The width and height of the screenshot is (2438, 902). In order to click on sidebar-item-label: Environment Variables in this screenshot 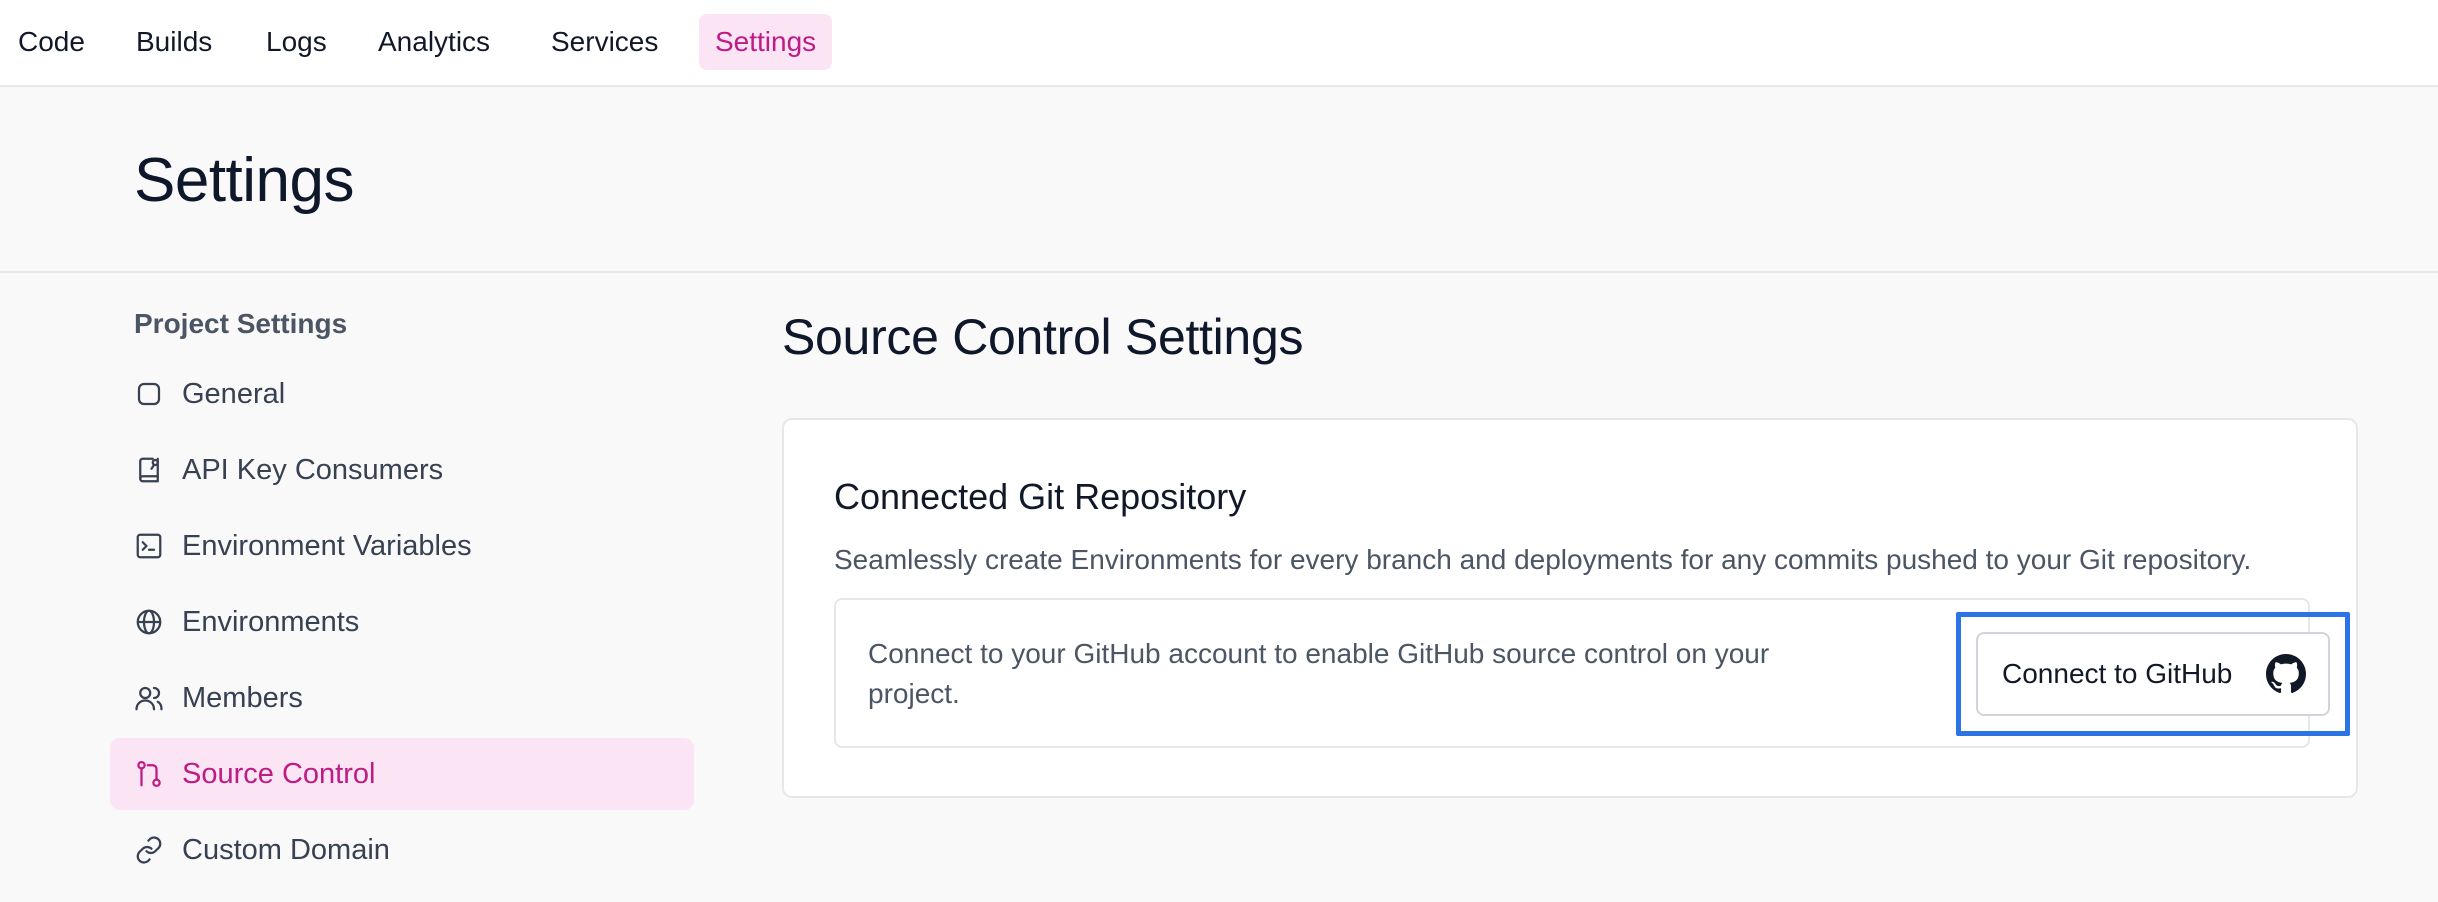, I will do `click(327, 545)`.